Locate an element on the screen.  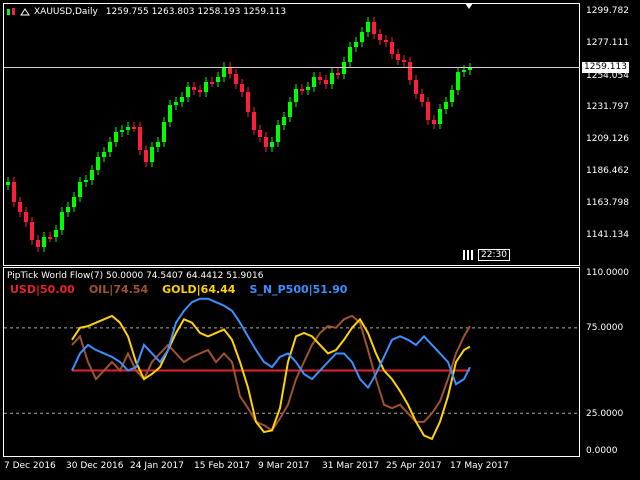
indicator-line-s_n_p500 is located at coordinates (271, 343).